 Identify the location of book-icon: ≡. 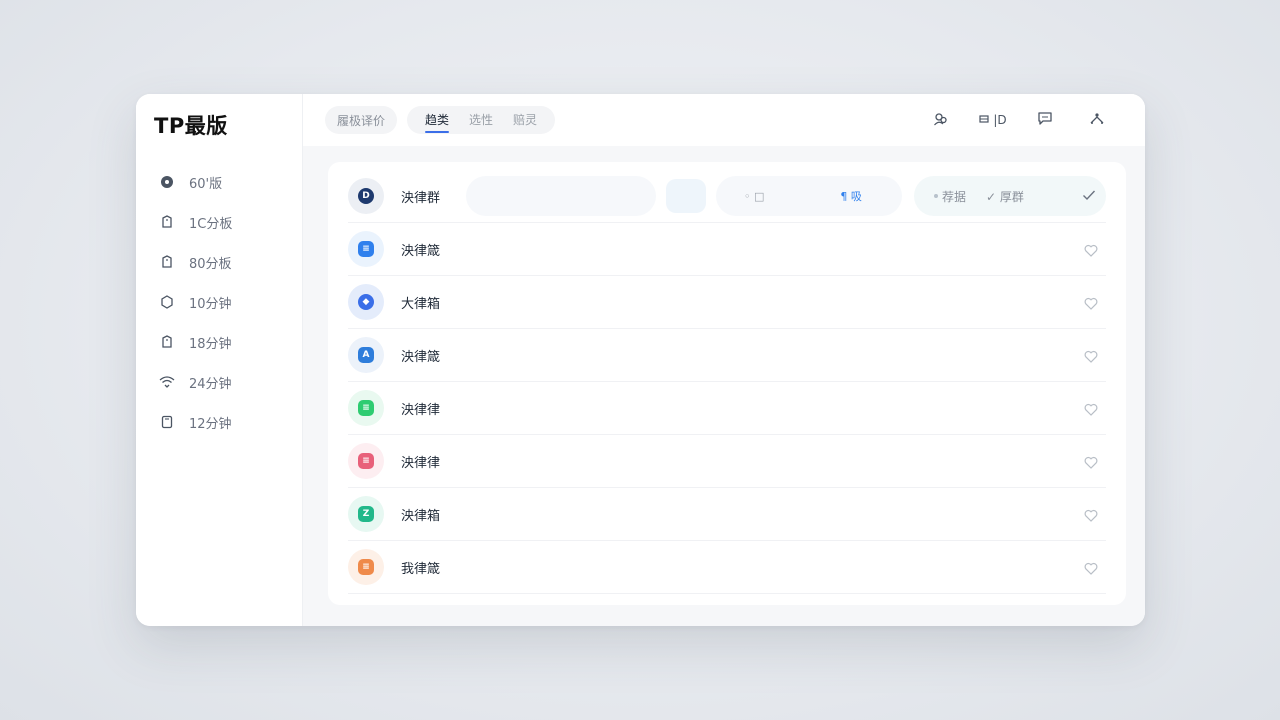
(366, 461).